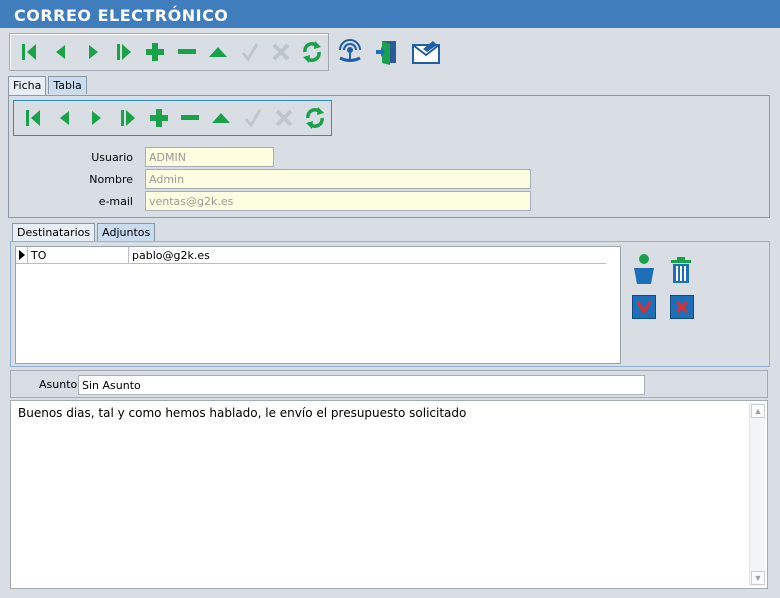 This screenshot has width=780, height=598. Describe the element at coordinates (350, 52) in the screenshot. I see `broadcast-icon` at that location.